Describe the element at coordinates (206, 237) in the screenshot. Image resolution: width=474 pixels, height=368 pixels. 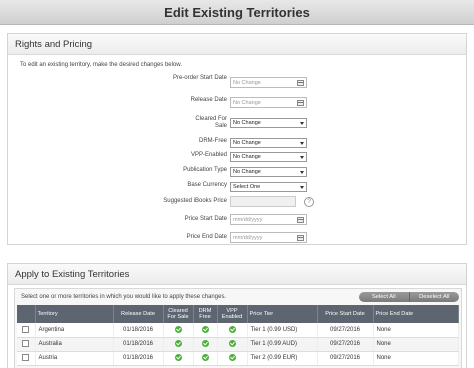
I see `pend-label: Price End Date` at that location.